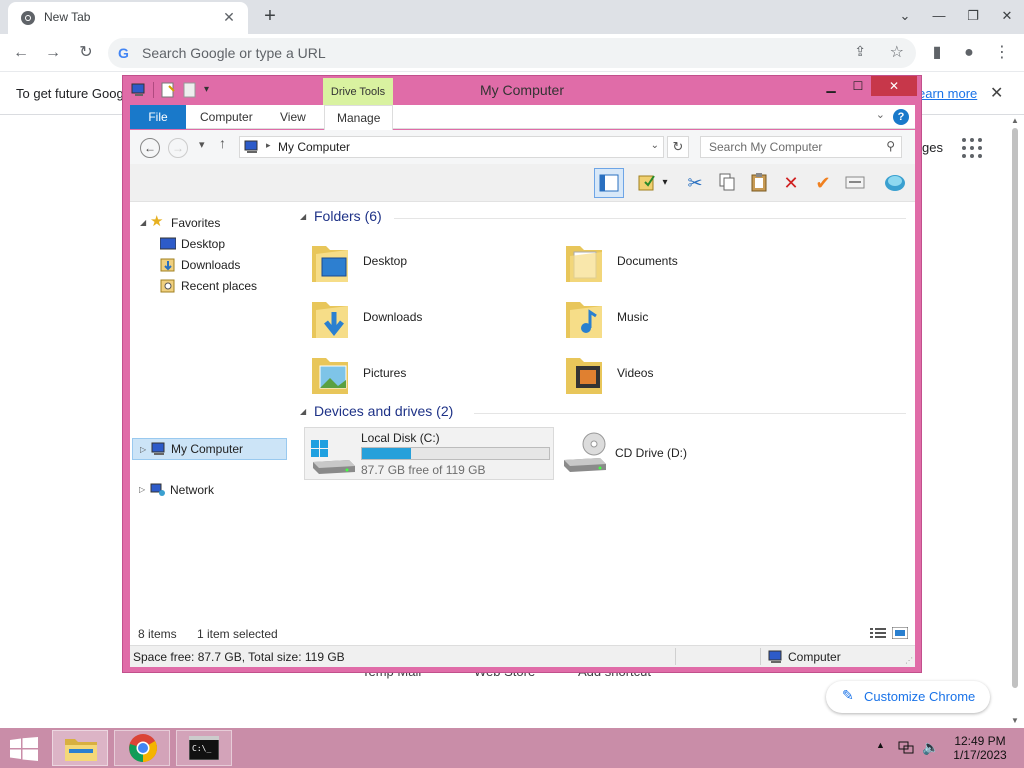 The image size is (1024, 768). What do you see at coordinates (908, 697) in the screenshot?
I see `customize-chrome-button: ✎ Customize Chrome` at bounding box center [908, 697].